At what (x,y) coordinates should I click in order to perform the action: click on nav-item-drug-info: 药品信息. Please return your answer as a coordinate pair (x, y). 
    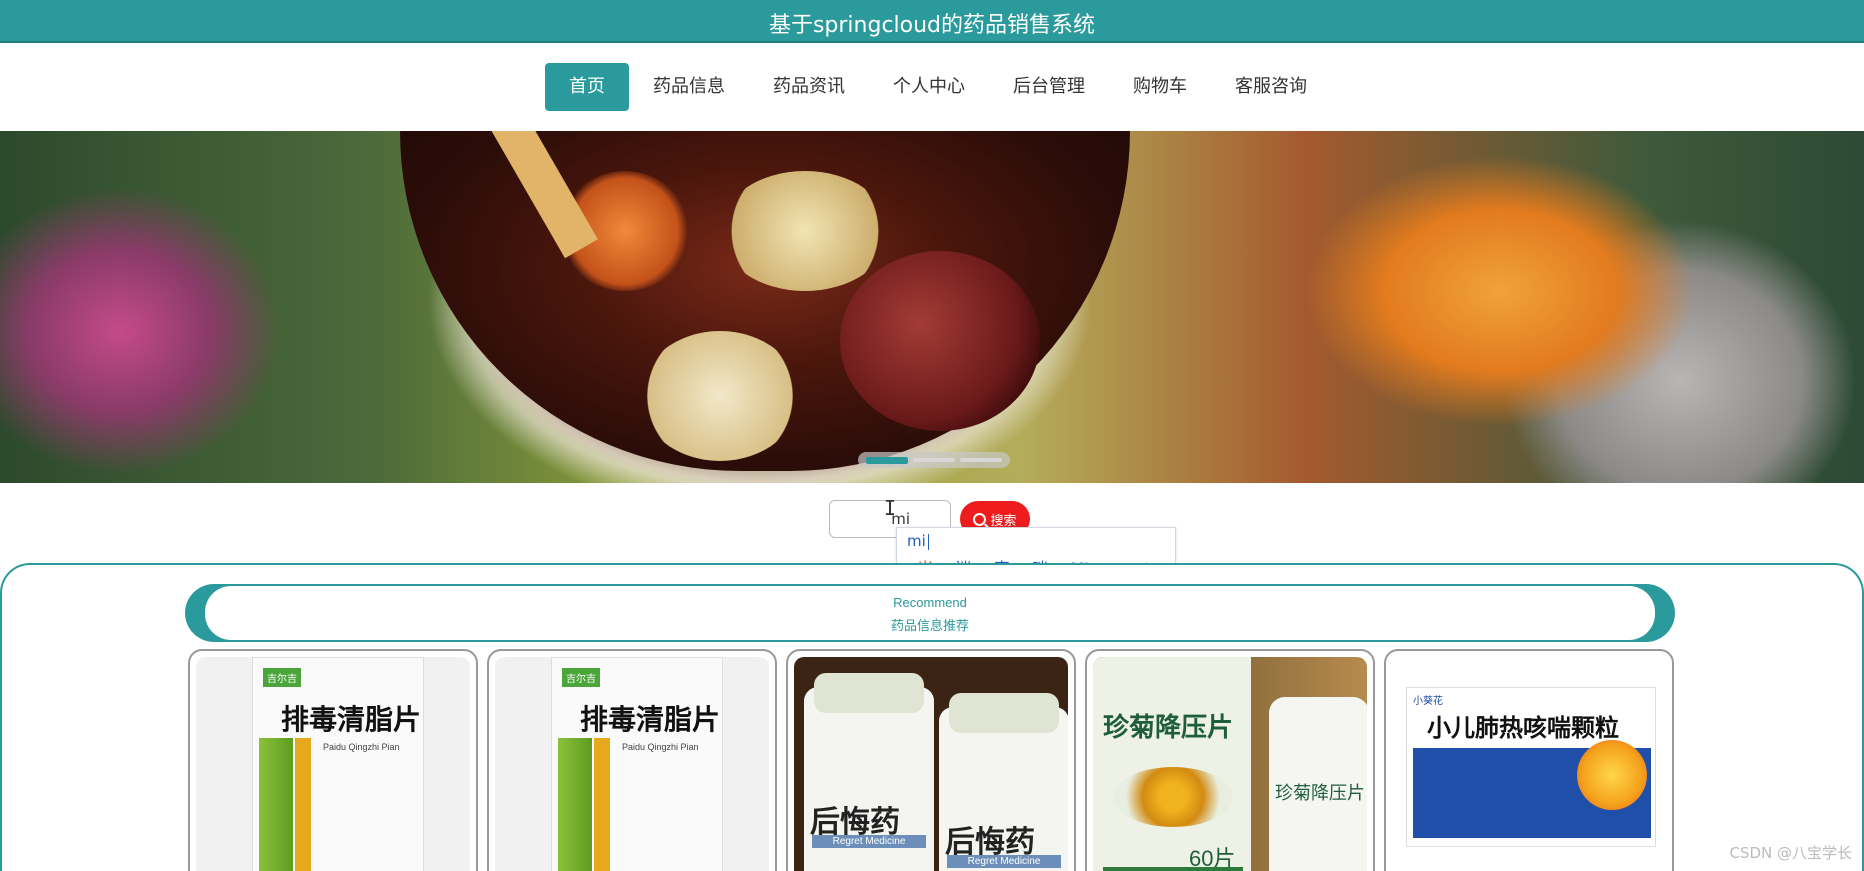
    Looking at the image, I should click on (689, 87).